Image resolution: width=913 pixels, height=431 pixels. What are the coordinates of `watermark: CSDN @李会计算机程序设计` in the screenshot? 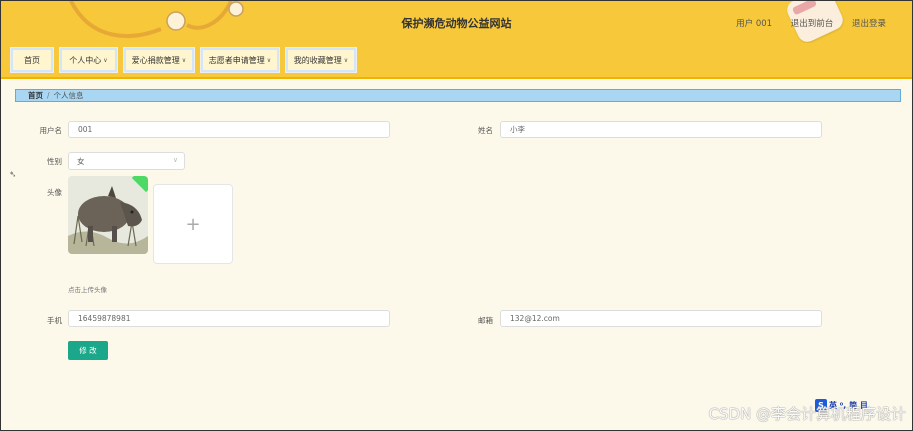 It's located at (807, 414).